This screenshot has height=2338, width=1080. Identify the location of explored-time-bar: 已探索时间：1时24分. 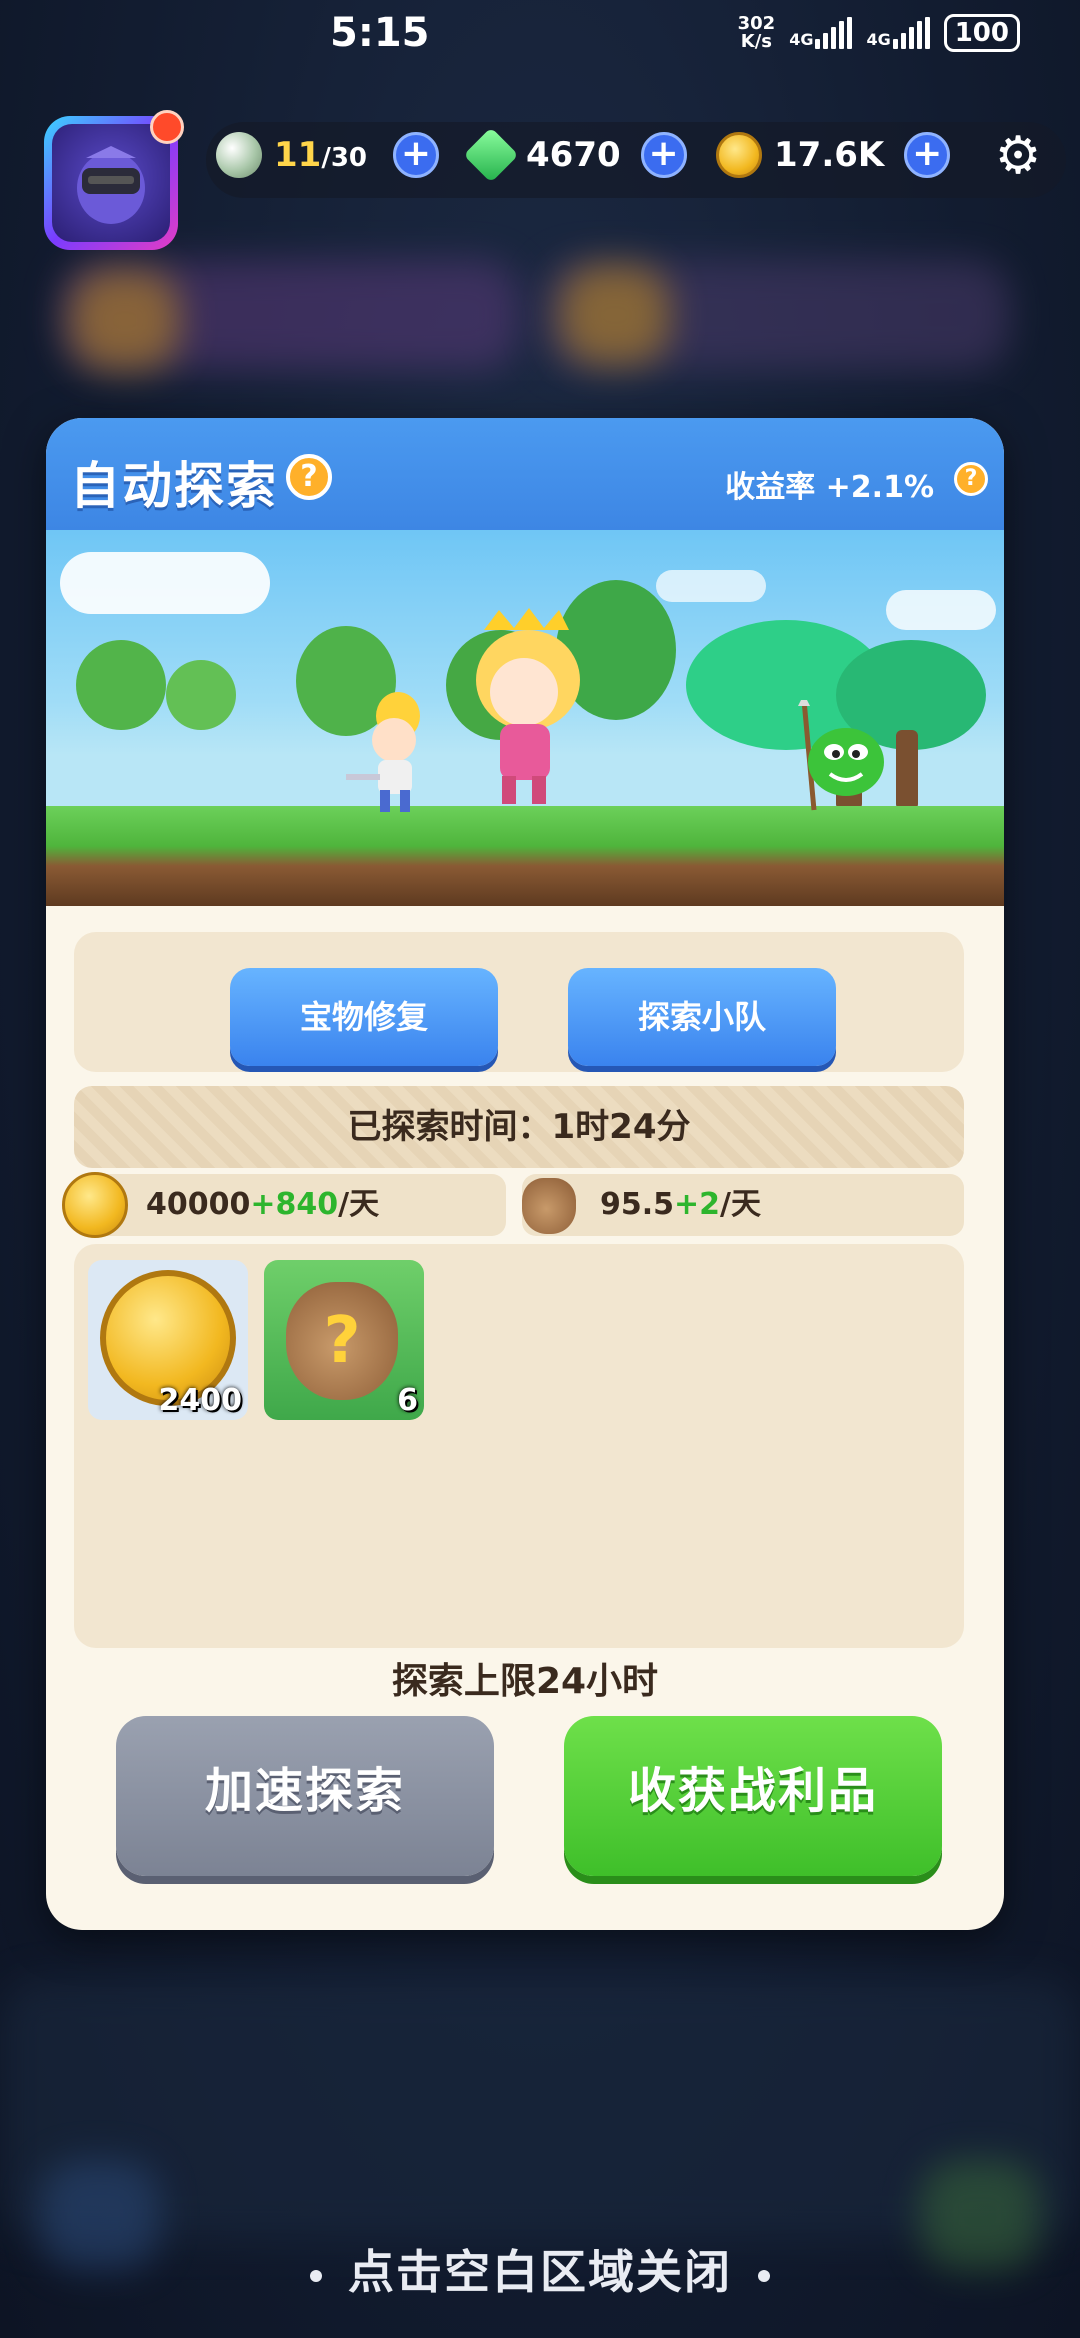
(519, 1127).